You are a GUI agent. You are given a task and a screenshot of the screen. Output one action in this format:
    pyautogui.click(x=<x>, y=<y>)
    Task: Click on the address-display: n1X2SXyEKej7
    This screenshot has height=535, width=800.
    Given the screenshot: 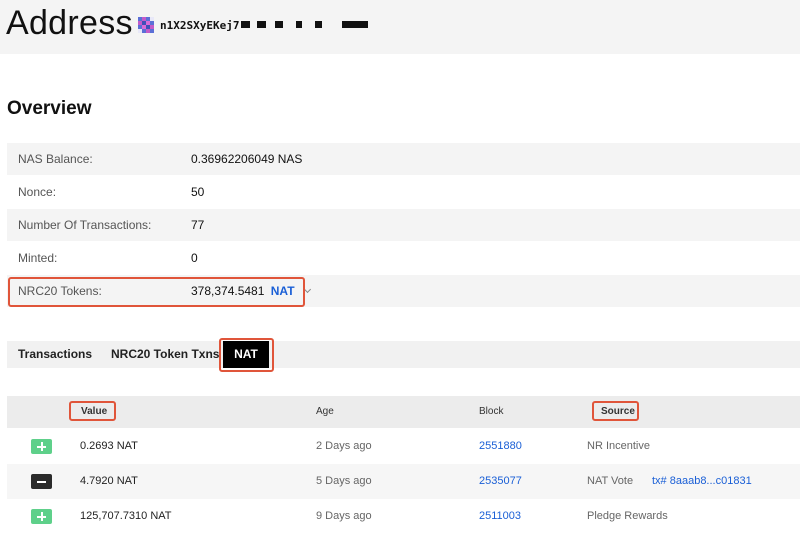 What is the action you would take?
    pyautogui.click(x=253, y=25)
    